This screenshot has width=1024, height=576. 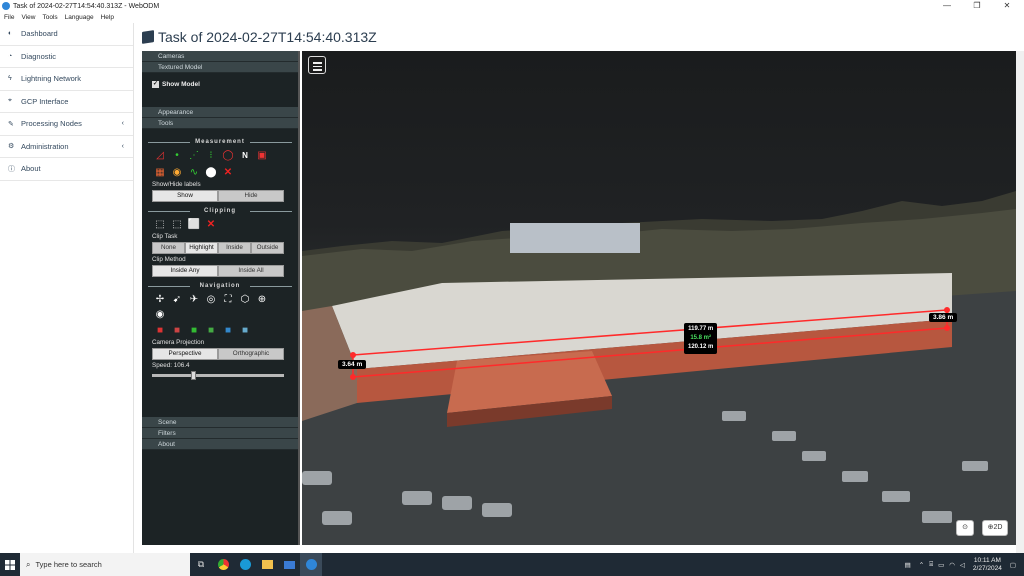 I want to click on hide-labels-button: Hide, so click(x=251, y=196).